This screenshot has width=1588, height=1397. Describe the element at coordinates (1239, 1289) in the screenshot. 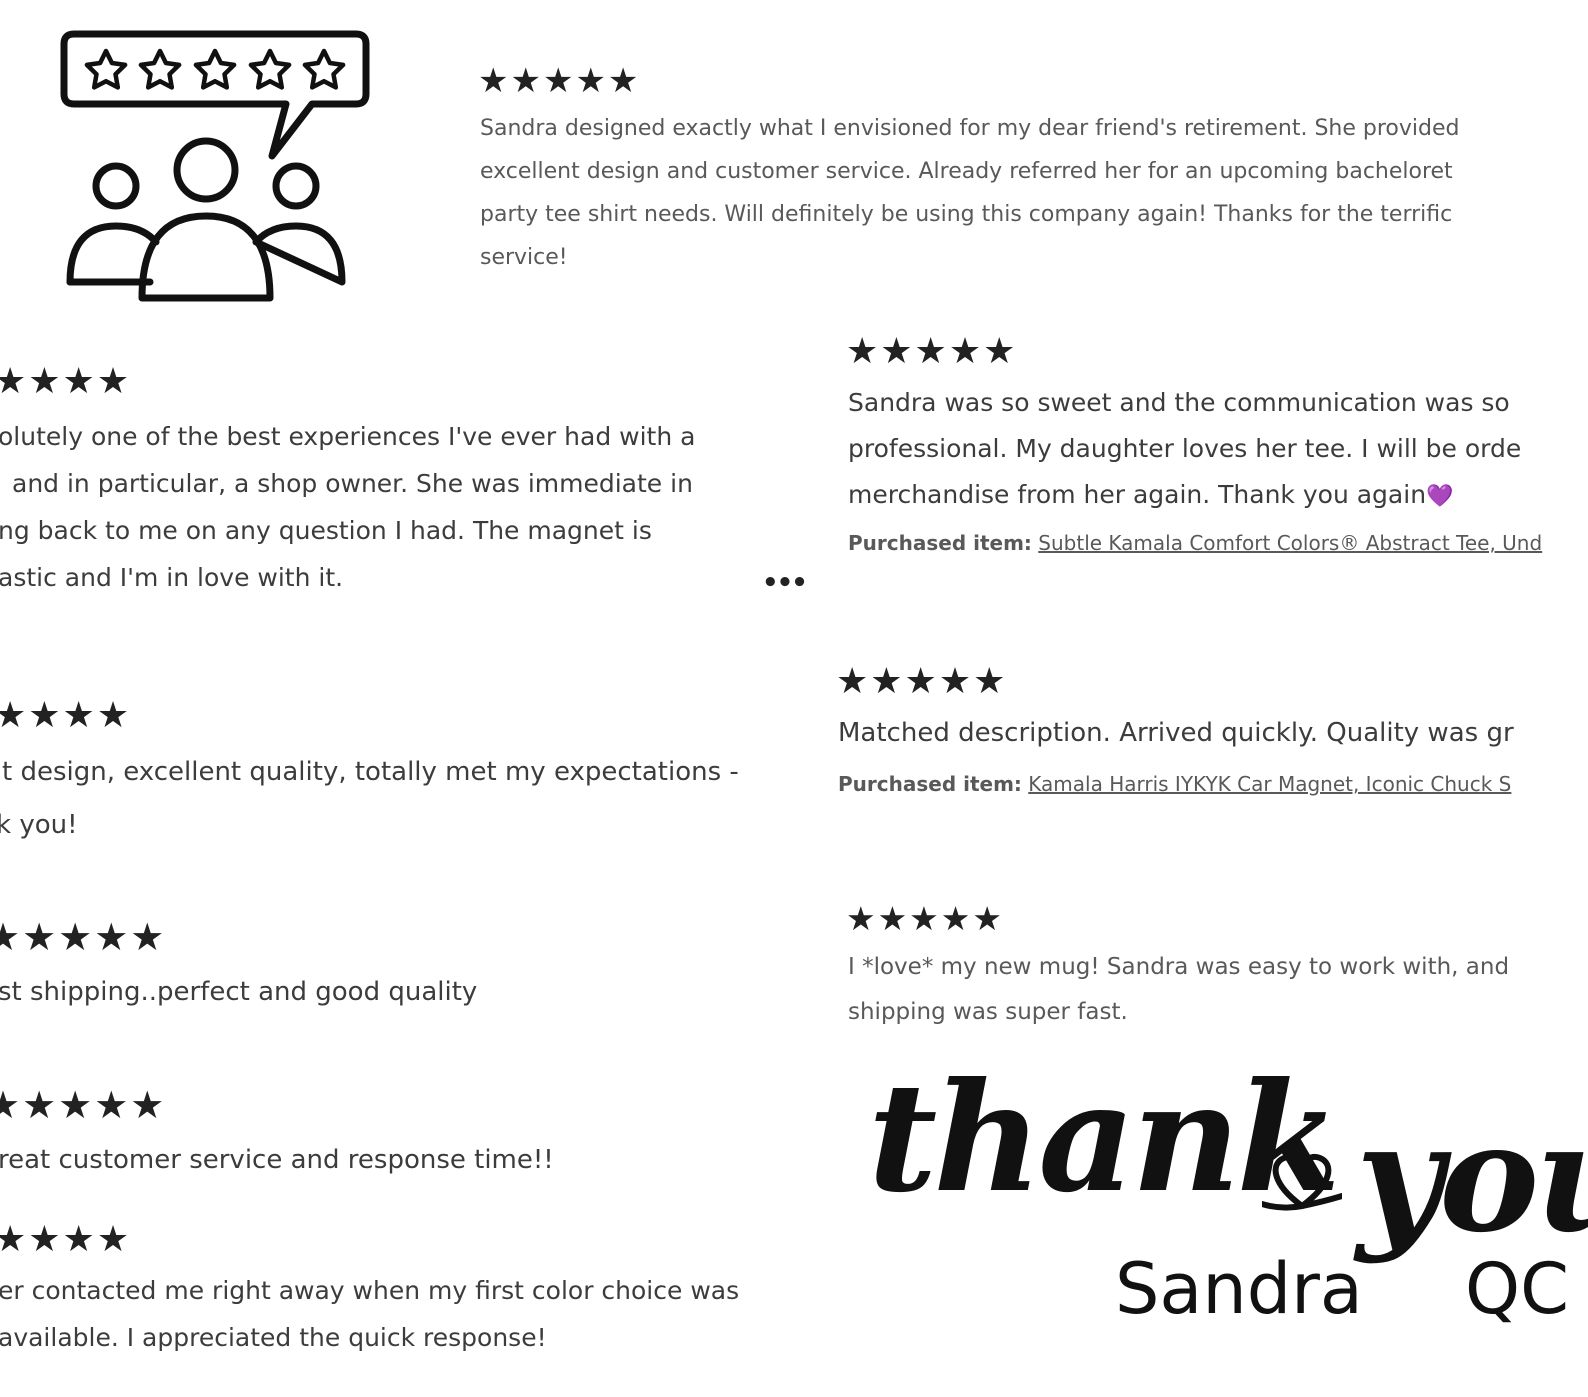

I see `signoff-name: Sandra` at that location.